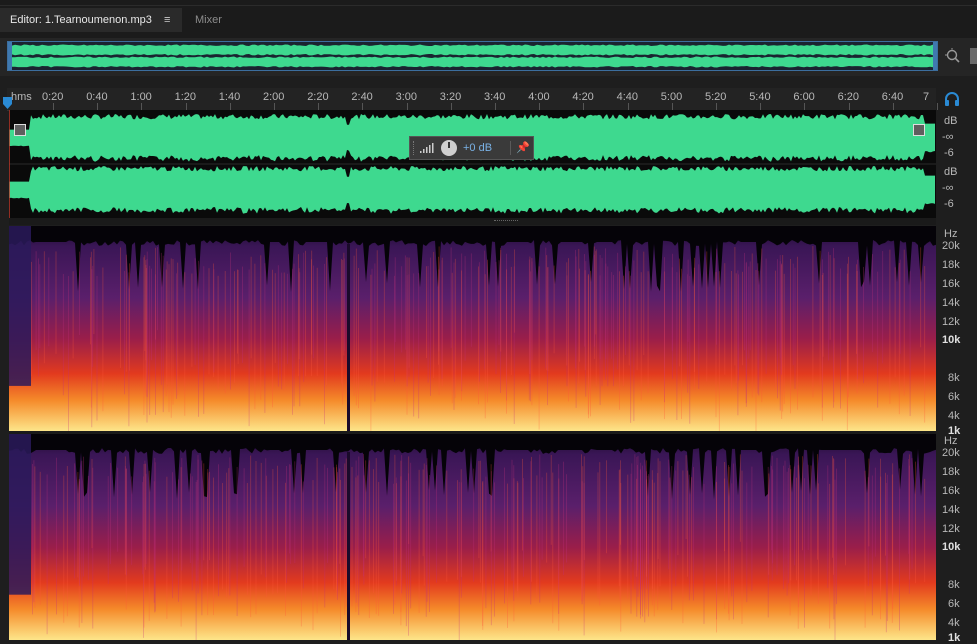 The height and width of the screenshot is (644, 977). I want to click on fade-out-handle-icon, so click(919, 130).